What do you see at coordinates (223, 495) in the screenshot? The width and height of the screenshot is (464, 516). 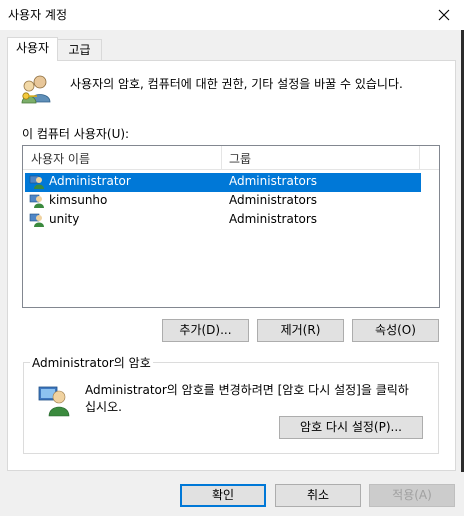 I see `ok-button: 확인` at bounding box center [223, 495].